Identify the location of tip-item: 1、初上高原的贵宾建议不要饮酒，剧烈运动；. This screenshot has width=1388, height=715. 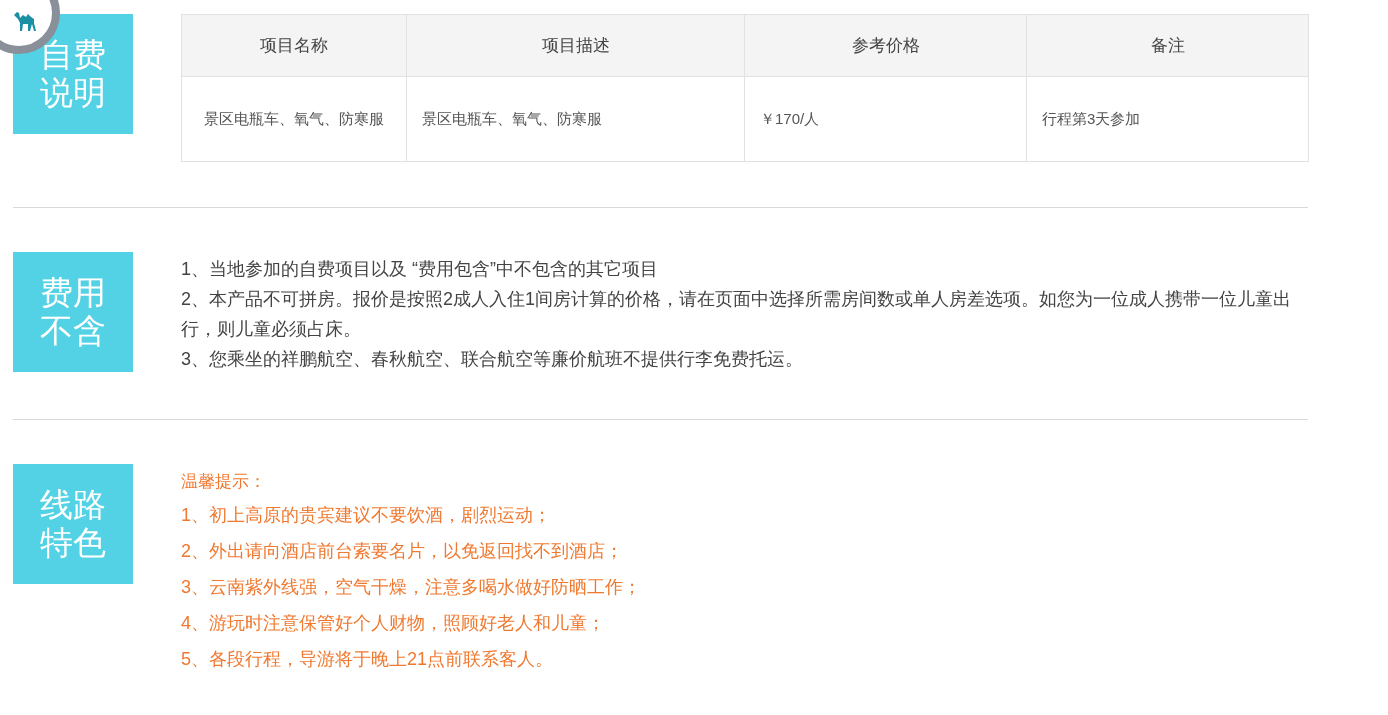
(366, 515).